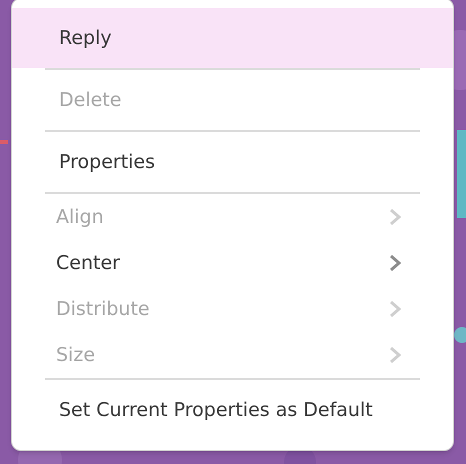 The height and width of the screenshot is (464, 466). What do you see at coordinates (232, 263) in the screenshot?
I see `menu-item: Center` at bounding box center [232, 263].